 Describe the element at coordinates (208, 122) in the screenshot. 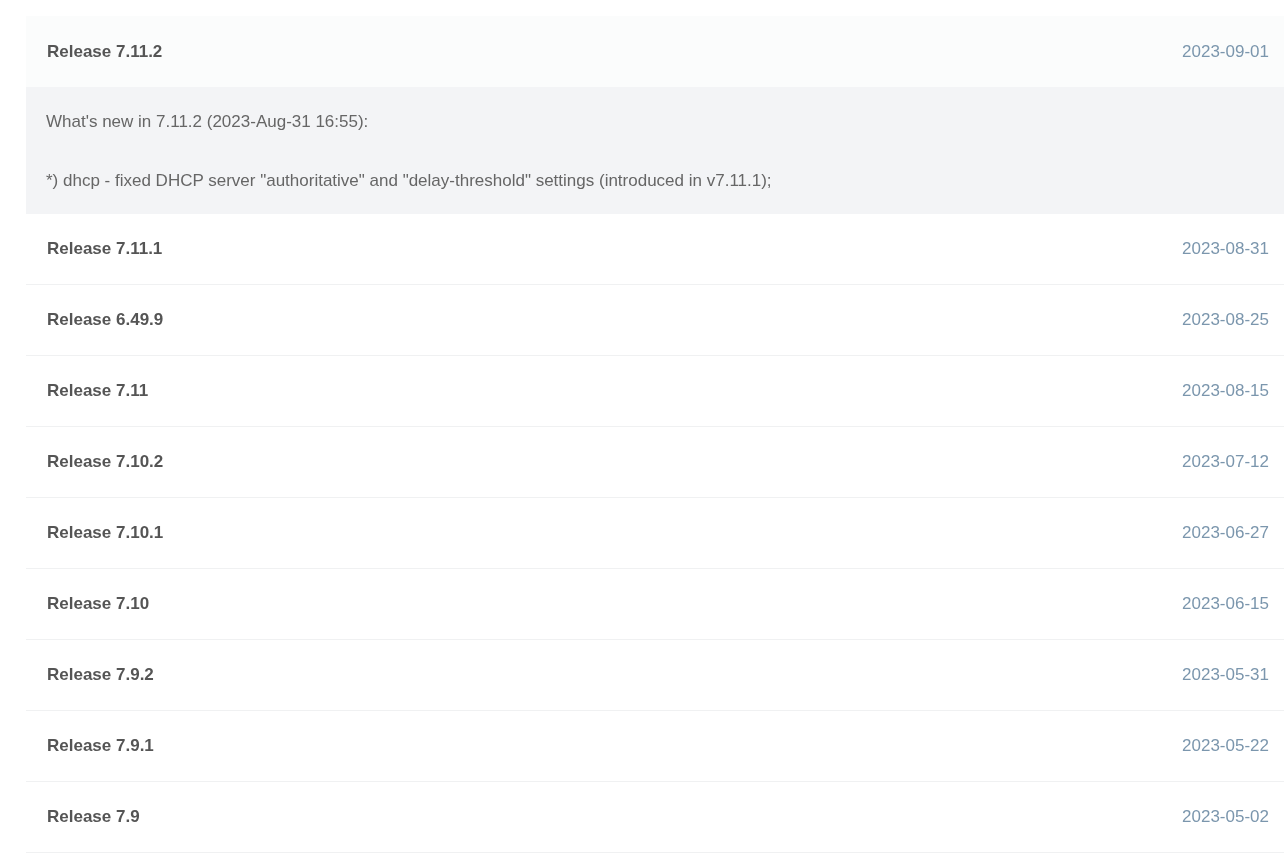

I see `release-note-text: What's new in 7.11.2 (2023-Aug-31 16:55):` at that location.